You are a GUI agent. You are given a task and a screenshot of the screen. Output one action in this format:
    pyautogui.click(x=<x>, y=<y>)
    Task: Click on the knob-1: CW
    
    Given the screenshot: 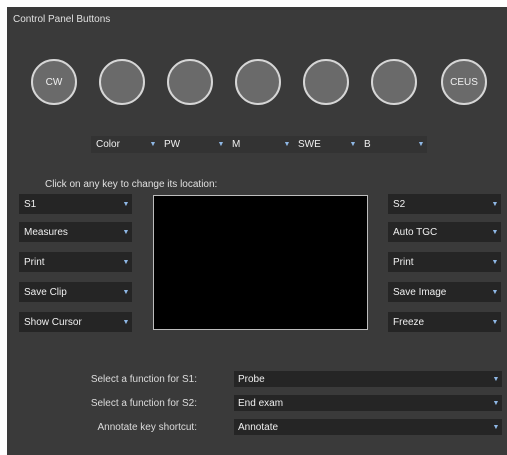 What is the action you would take?
    pyautogui.click(x=54, y=82)
    